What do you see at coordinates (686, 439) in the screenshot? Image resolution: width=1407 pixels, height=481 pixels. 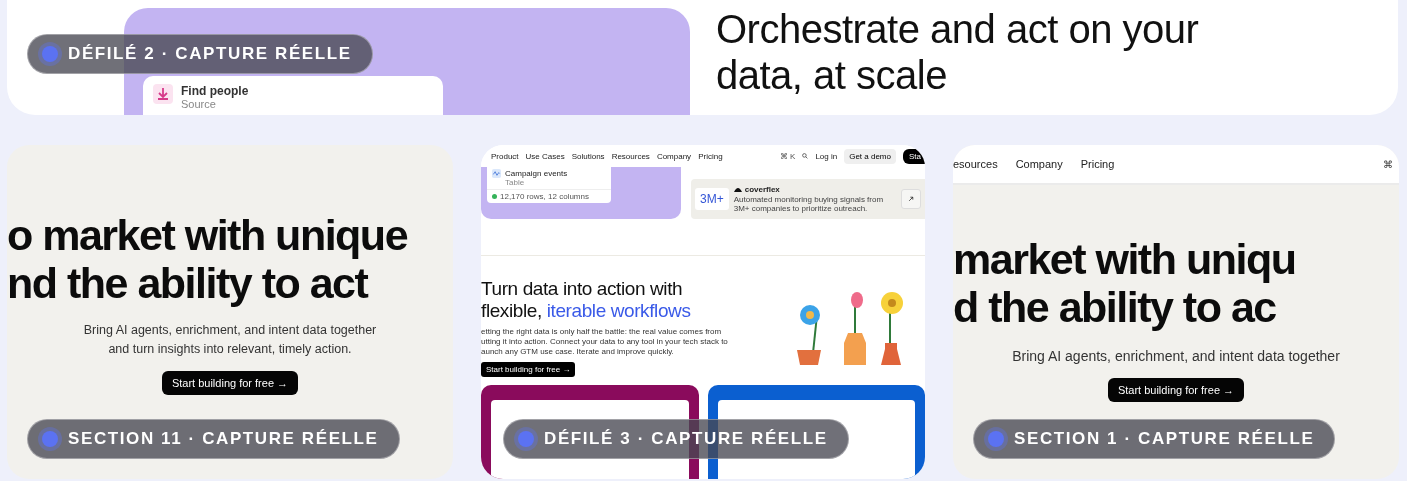 I see `caption-text: DÉFILÉ 3 · CAPTURE RÉELLE` at bounding box center [686, 439].